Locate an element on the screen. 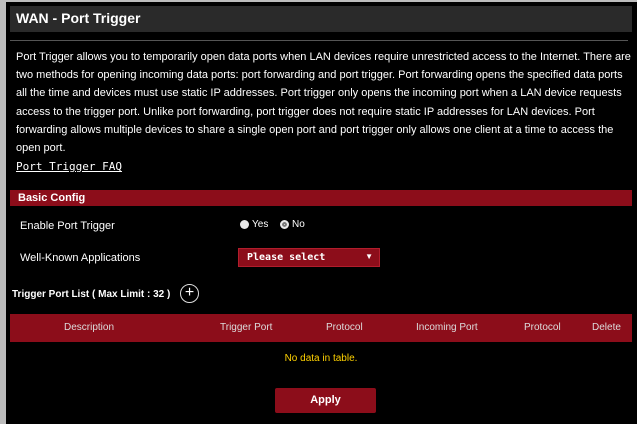 This screenshot has width=637, height=424. enable-no-option: No is located at coordinates (292, 224).